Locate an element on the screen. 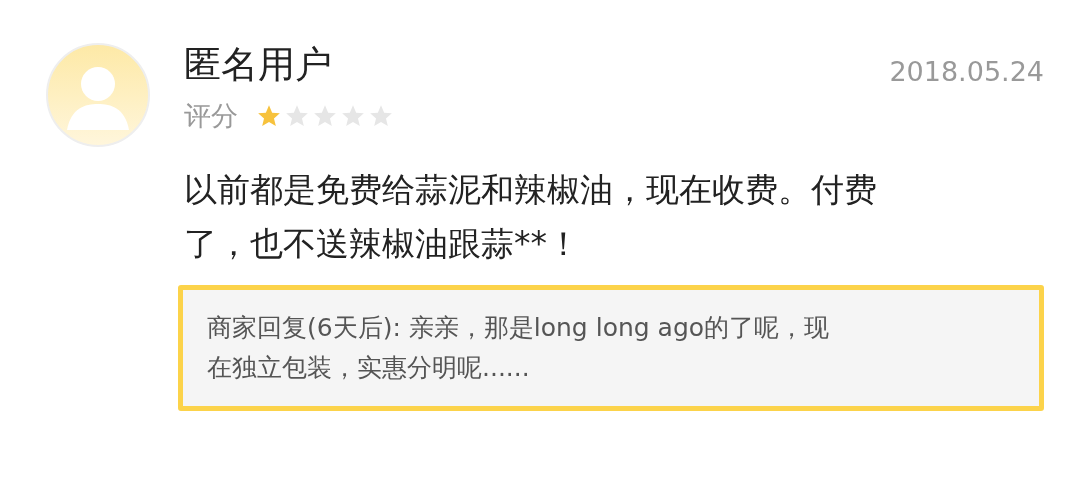  review-text: 以前都是免费给蒜泥和辣椒油，现在收费。付费了，也不送辣椒油跟蒜**！ is located at coordinates (531, 216).